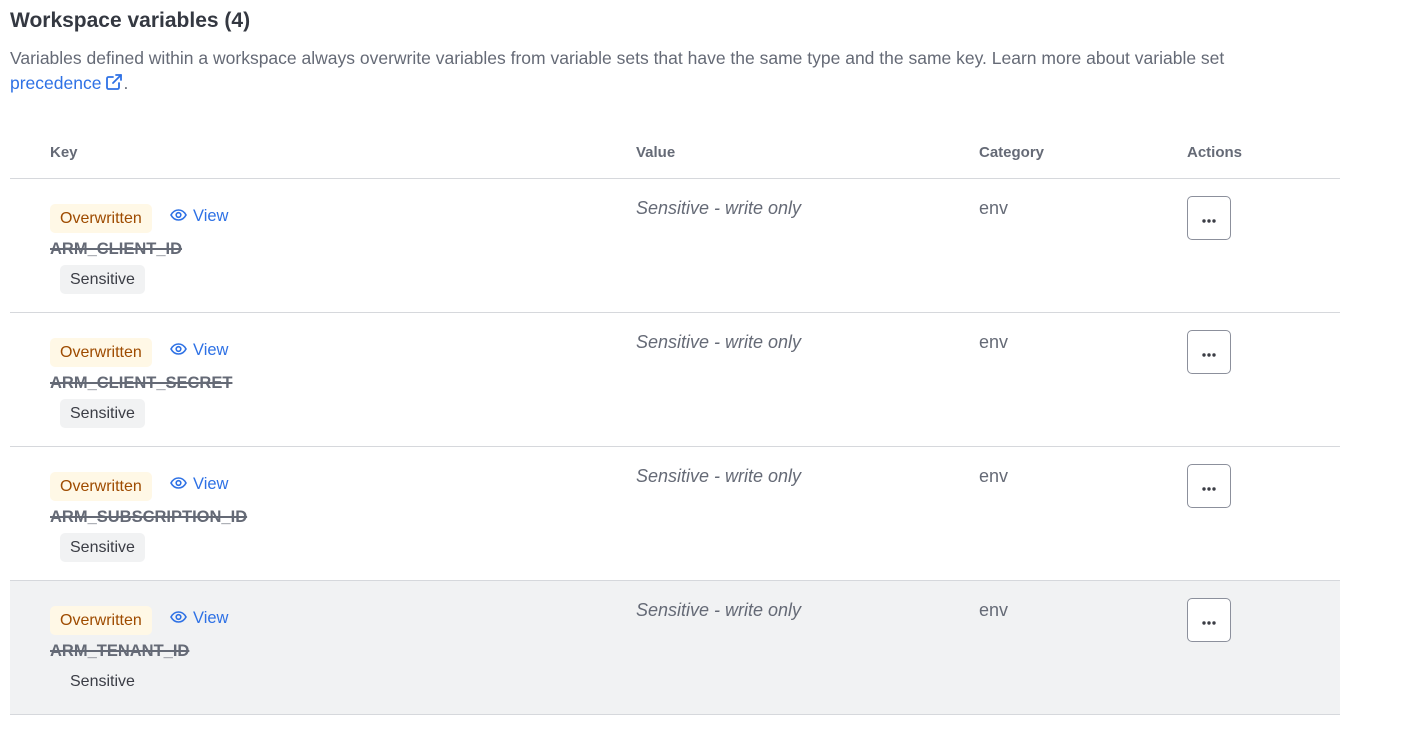 The image size is (1402, 735). What do you see at coordinates (1215, 152) in the screenshot?
I see `header-actions: Actions` at bounding box center [1215, 152].